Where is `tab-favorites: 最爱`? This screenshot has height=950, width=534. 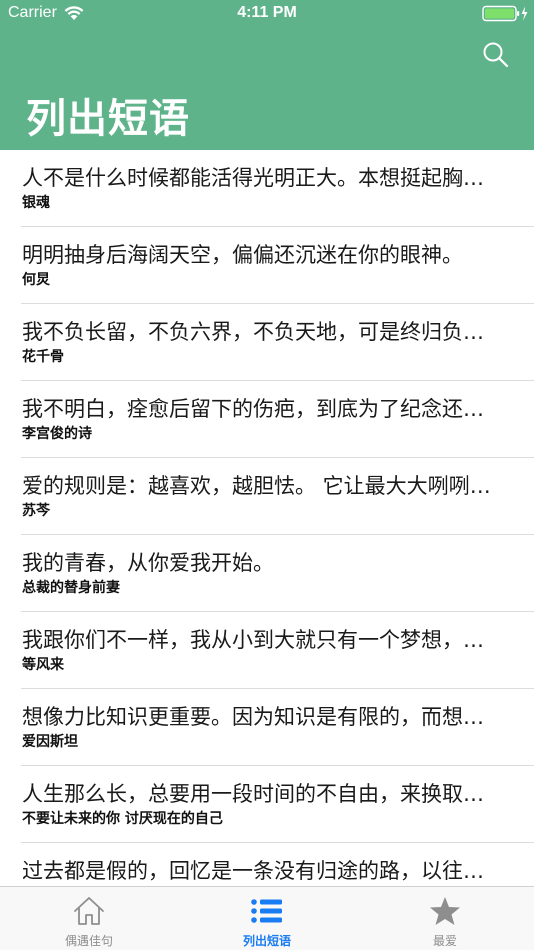
tab-favorites: 最爱 is located at coordinates (445, 918).